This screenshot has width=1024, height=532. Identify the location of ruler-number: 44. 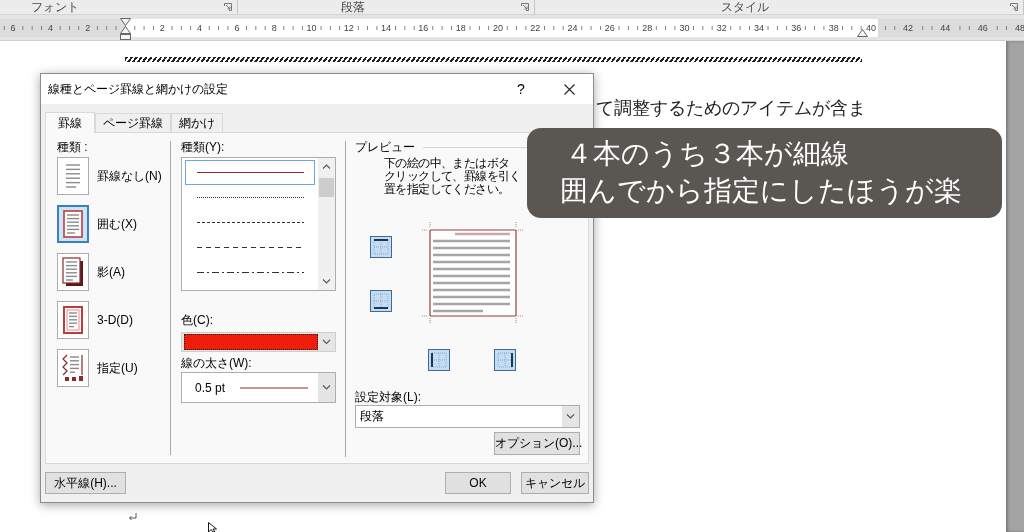
(945, 27).